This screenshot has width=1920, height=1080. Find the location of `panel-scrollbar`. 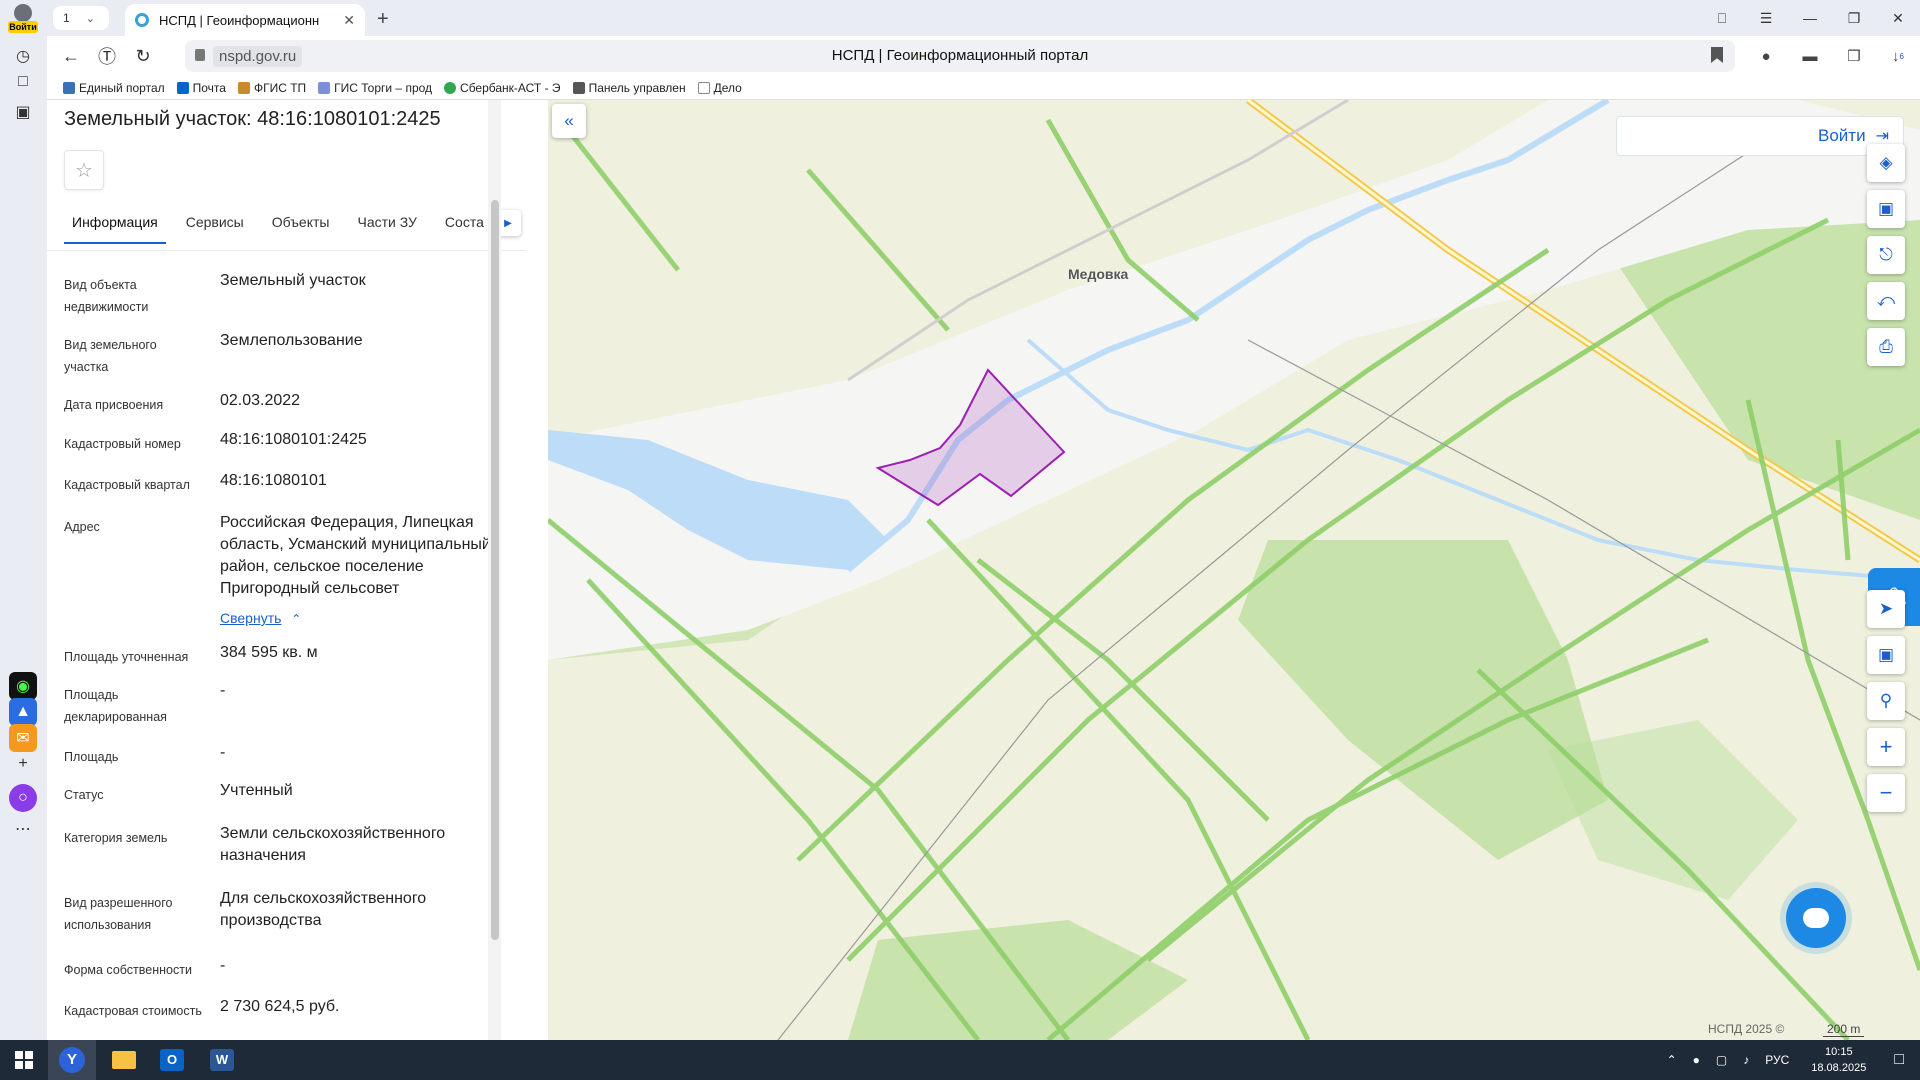

panel-scrollbar is located at coordinates (494, 570).